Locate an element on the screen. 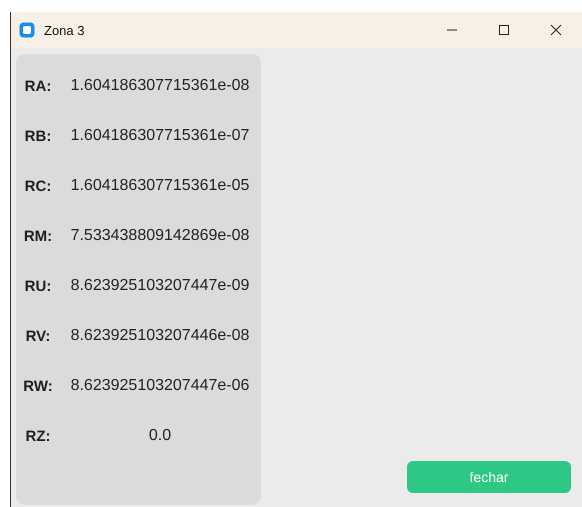  result-value: 1.604186307715361e-08 is located at coordinates (160, 86).